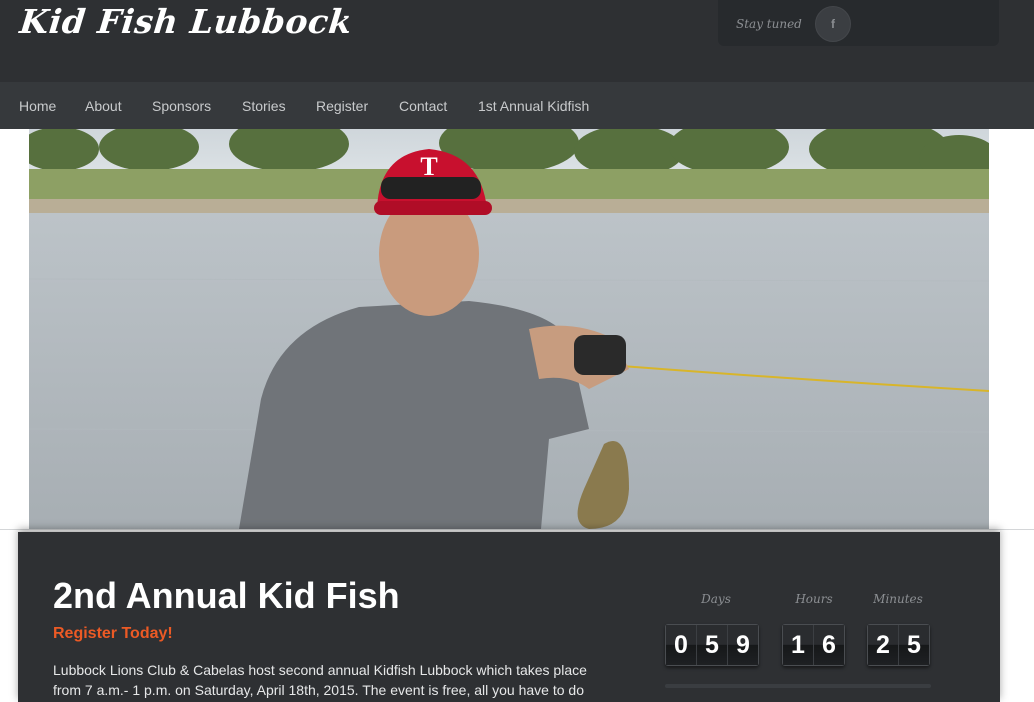 The width and height of the screenshot is (1034, 702). Describe the element at coordinates (743, 645) in the screenshot. I see `countdown-digit: 9` at that location.